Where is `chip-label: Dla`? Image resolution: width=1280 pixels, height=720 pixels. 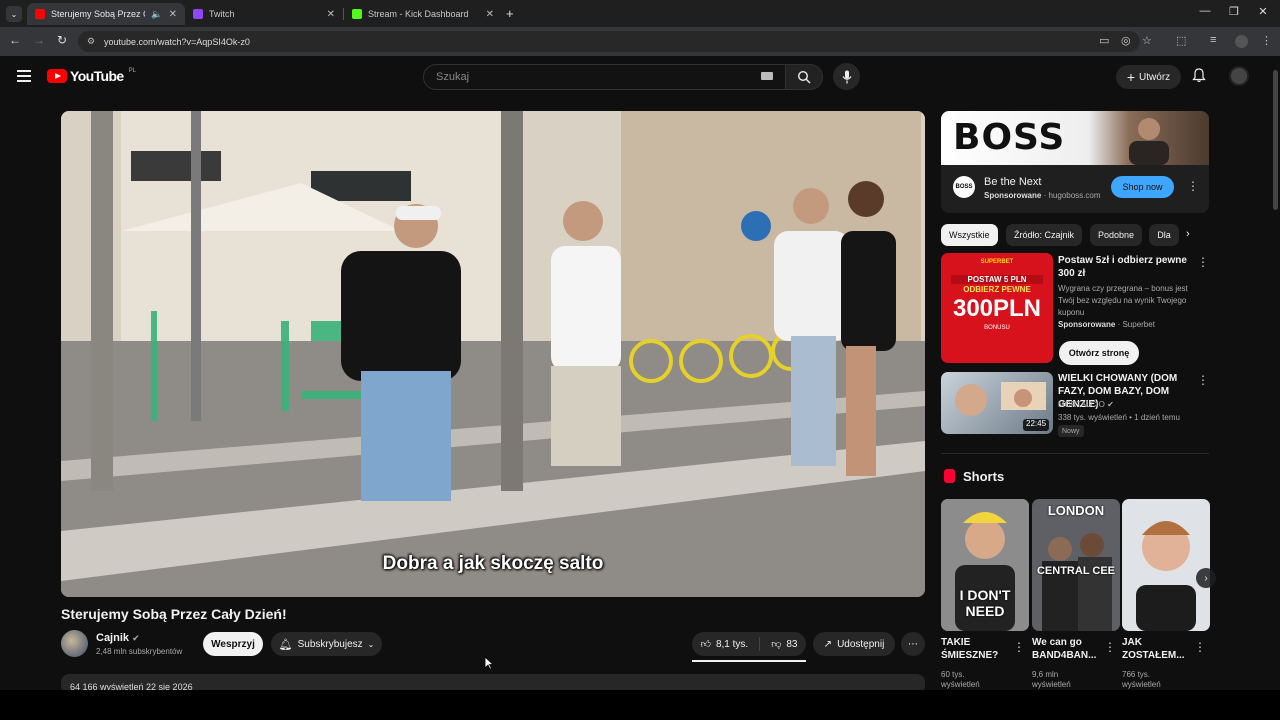
chip-label: Dla is located at coordinates (1164, 235).